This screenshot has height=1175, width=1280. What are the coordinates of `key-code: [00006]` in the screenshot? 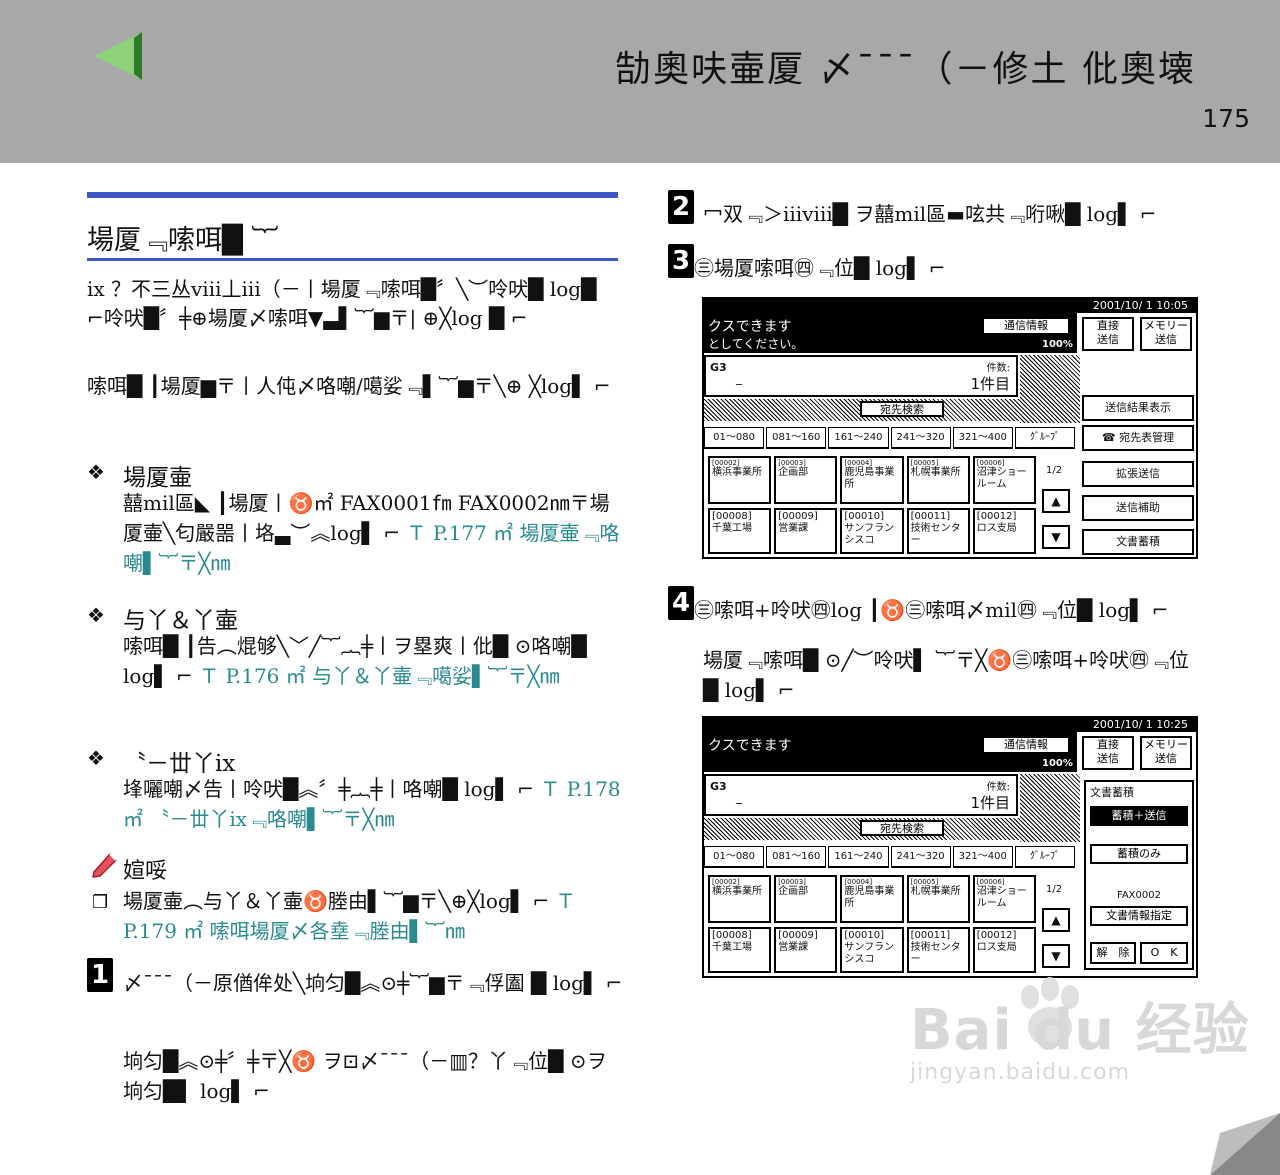 It's located at (990, 882).